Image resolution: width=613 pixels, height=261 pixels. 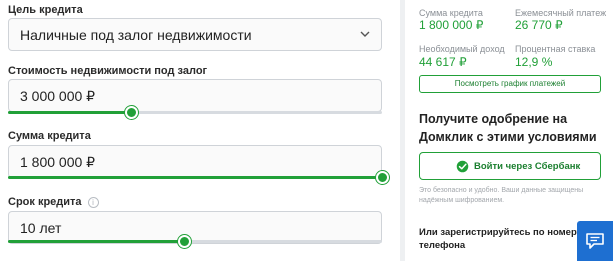 What do you see at coordinates (561, 13) in the screenshot?
I see `monthly-payment-label: Ежемесячный платеж` at bounding box center [561, 13].